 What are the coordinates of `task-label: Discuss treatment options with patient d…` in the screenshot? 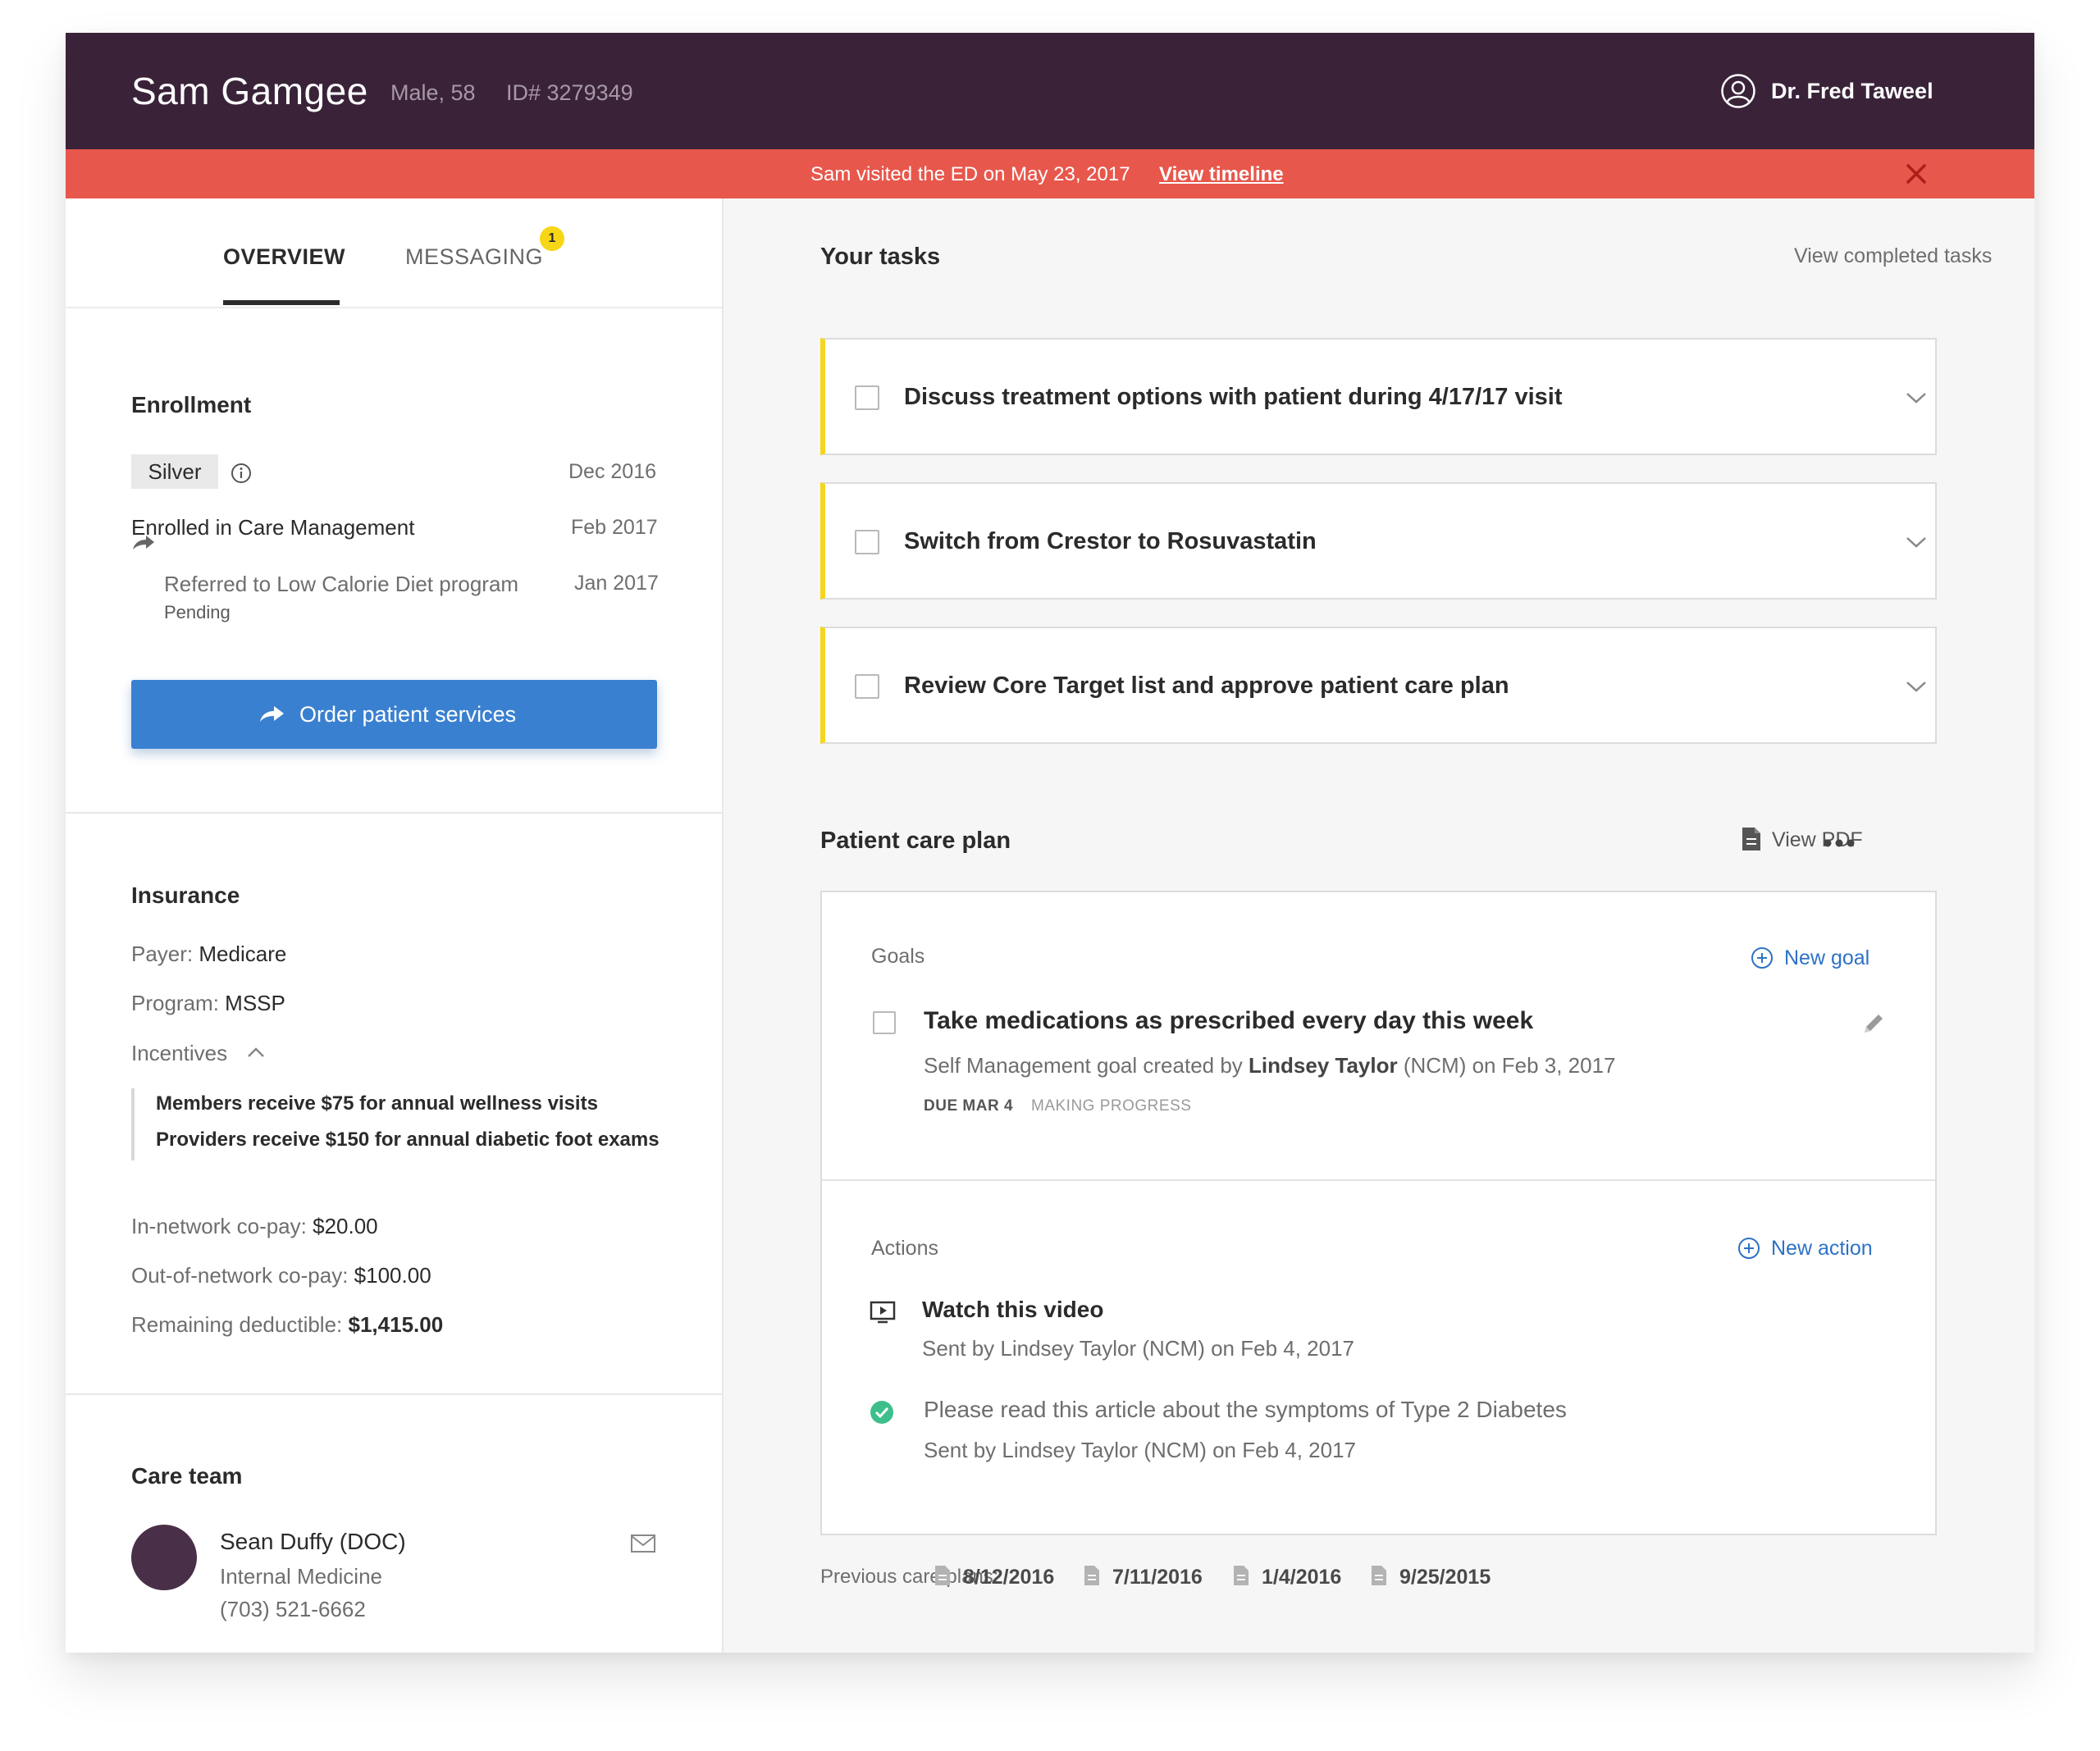 It's located at (1233, 397).